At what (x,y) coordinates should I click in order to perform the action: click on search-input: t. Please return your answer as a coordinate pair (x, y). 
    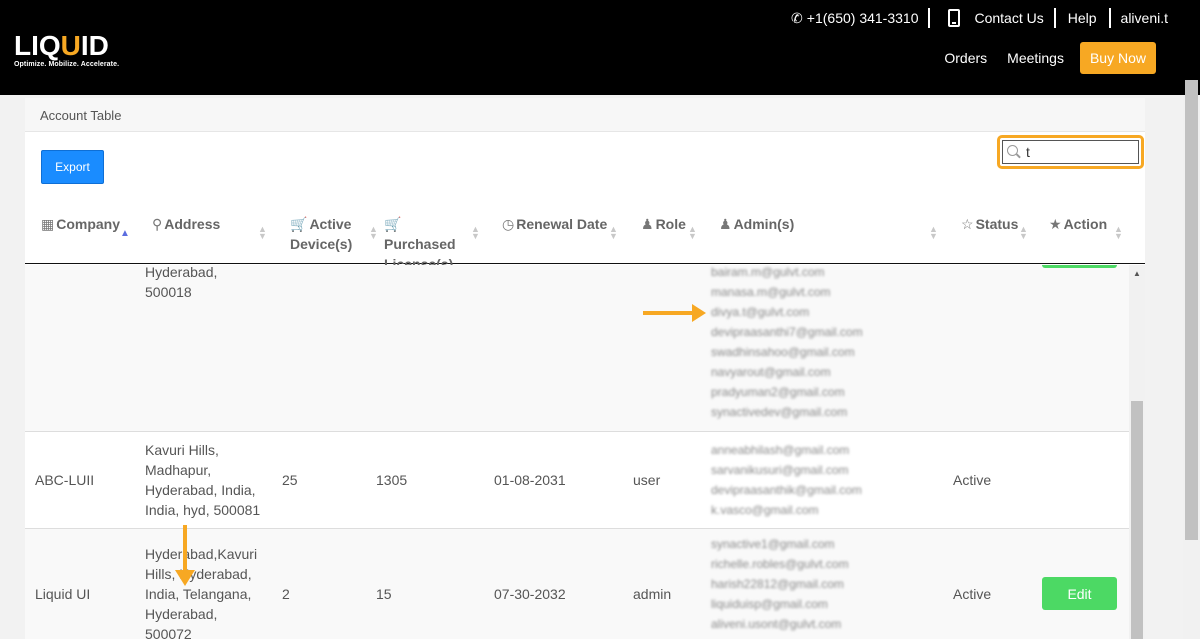
    Looking at the image, I should click on (1070, 152).